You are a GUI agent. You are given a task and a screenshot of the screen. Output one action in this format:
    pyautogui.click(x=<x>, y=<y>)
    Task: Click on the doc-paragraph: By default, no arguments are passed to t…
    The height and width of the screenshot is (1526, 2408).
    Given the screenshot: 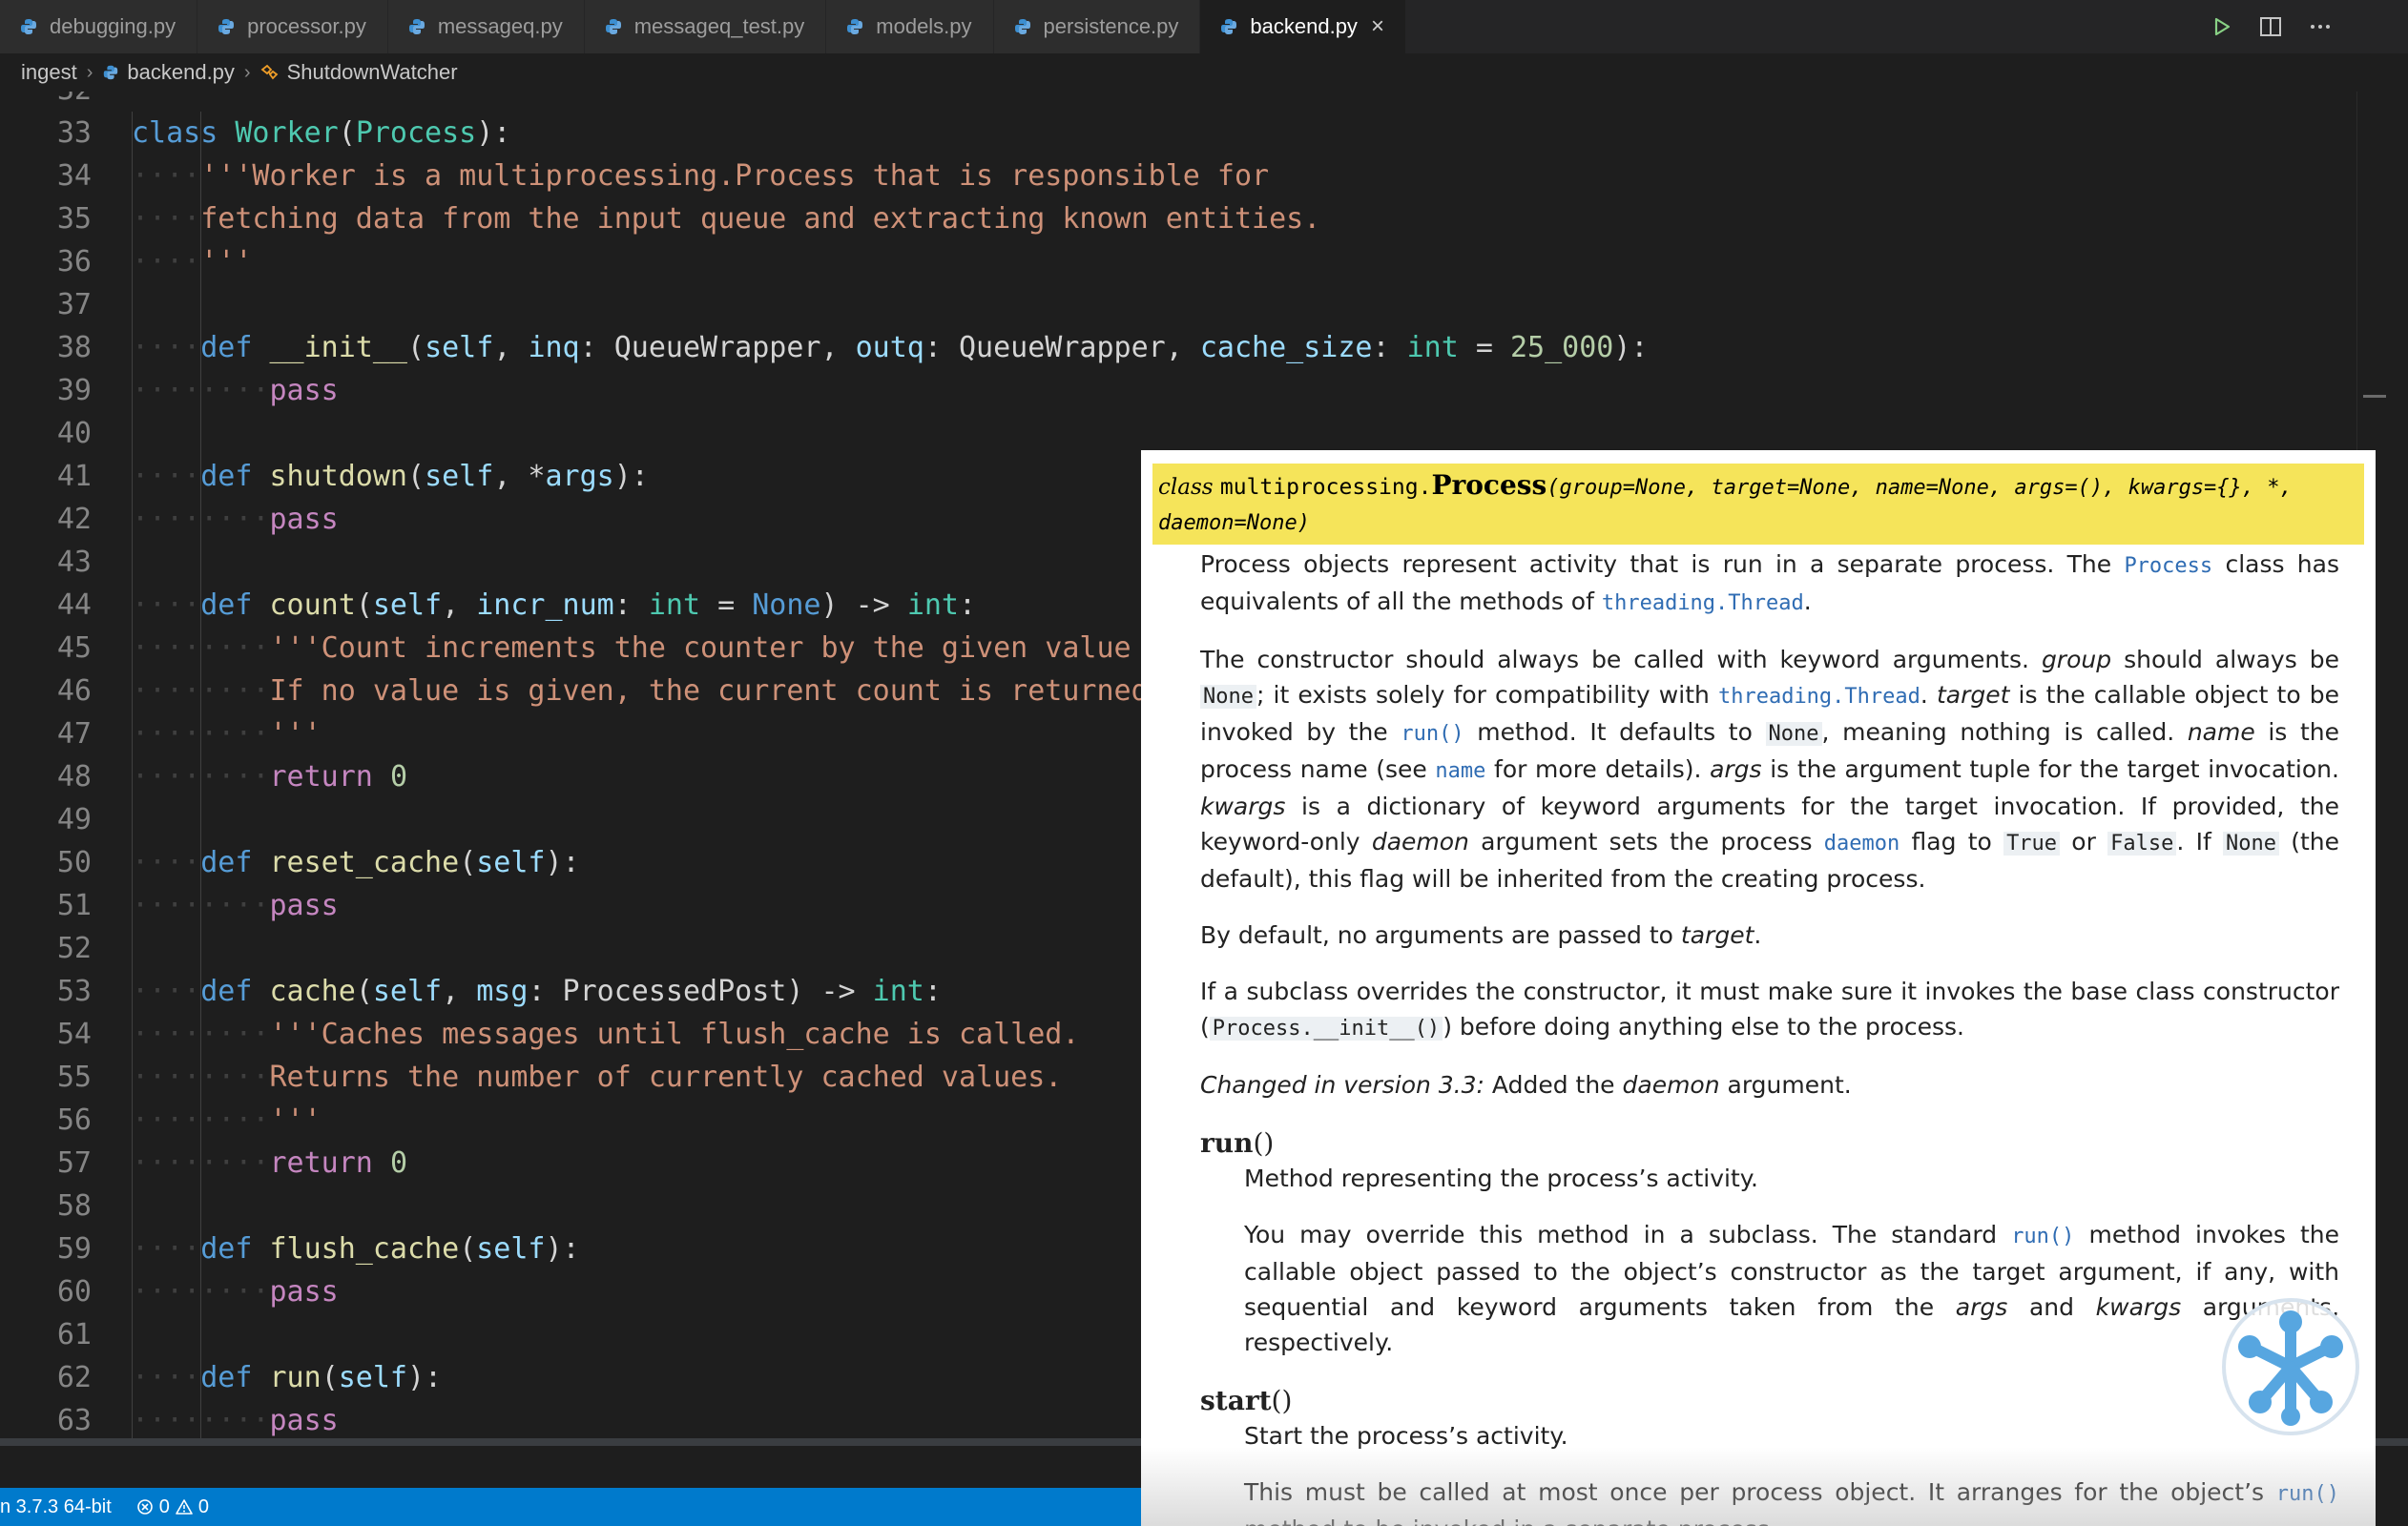 What is the action you would take?
    pyautogui.click(x=1481, y=935)
    